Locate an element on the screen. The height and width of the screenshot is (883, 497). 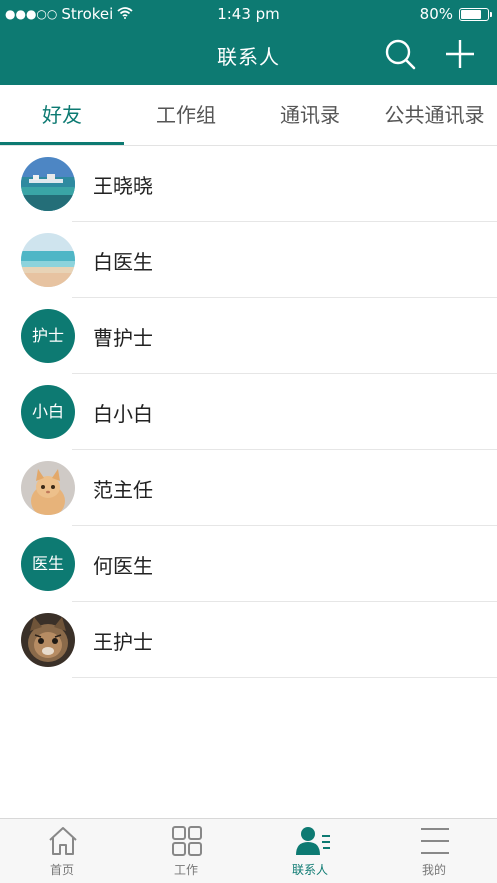
contact-name: 曹护士 is located at coordinates (123, 338).